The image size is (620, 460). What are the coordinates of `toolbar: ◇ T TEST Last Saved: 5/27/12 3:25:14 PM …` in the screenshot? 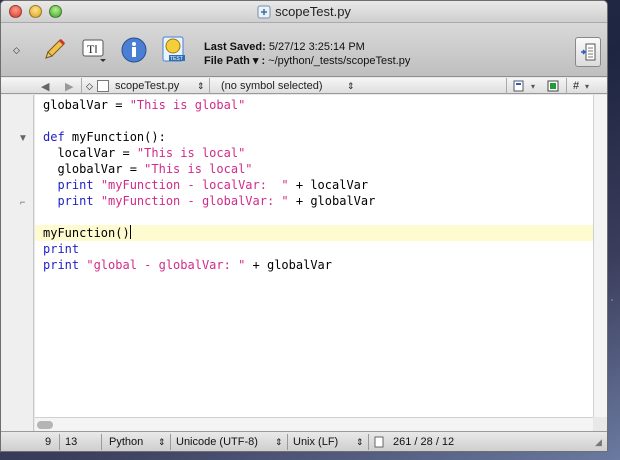 It's located at (304, 50).